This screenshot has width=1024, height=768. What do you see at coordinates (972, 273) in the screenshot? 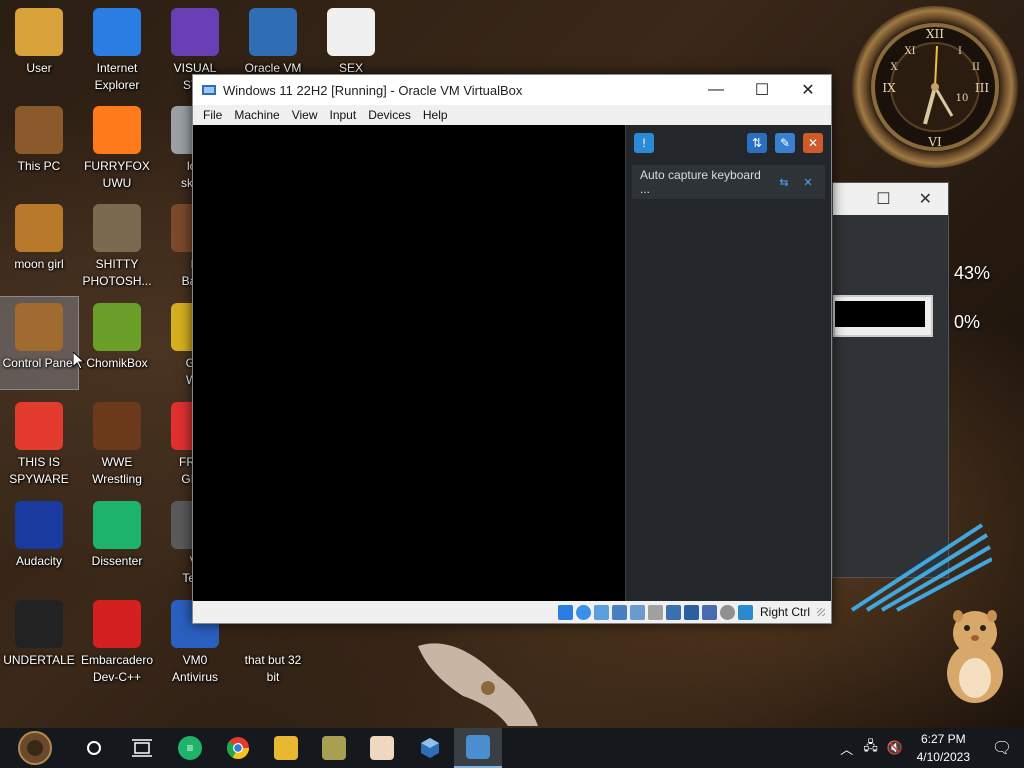
I see `percent-label-1: 43%` at bounding box center [972, 273].